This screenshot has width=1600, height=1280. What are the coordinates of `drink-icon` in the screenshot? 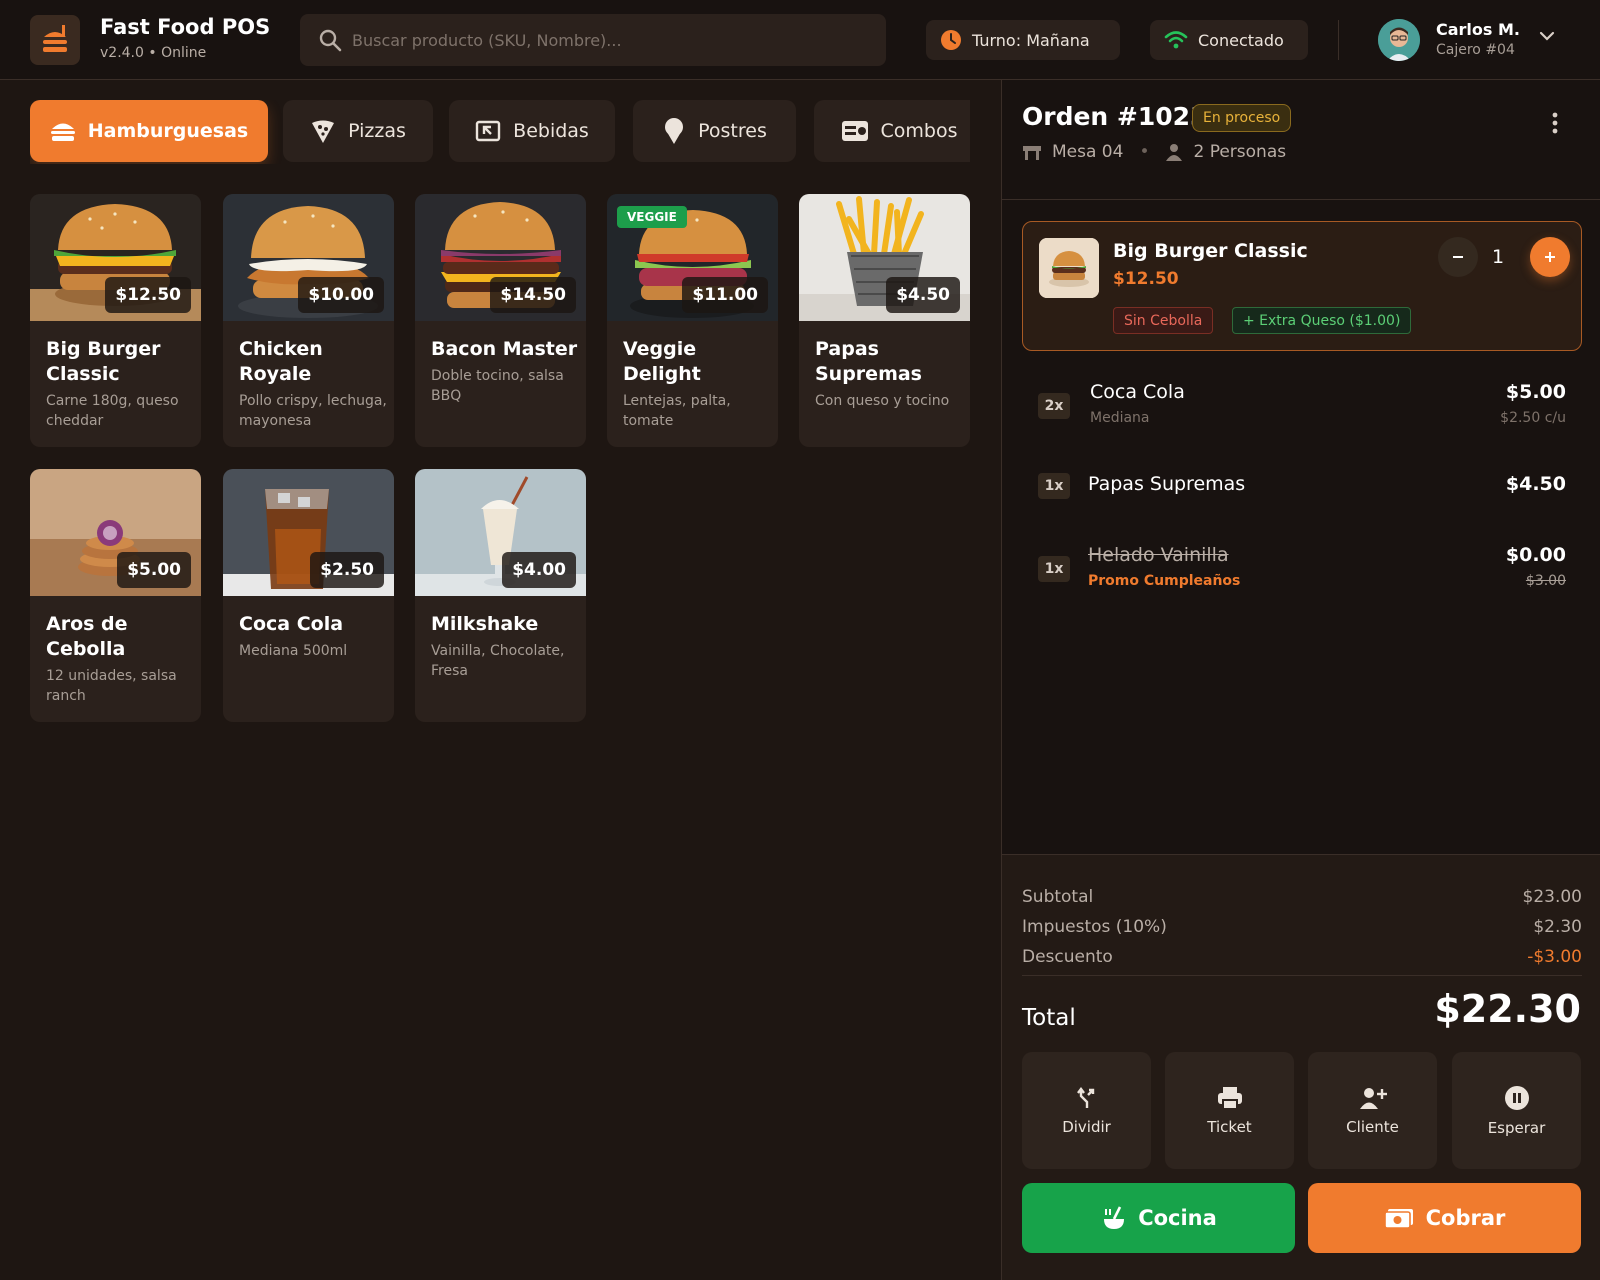 It's located at (488, 131).